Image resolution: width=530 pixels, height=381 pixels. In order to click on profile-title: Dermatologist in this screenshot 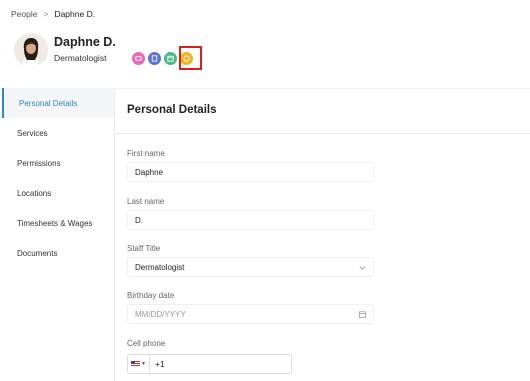, I will do `click(80, 58)`.